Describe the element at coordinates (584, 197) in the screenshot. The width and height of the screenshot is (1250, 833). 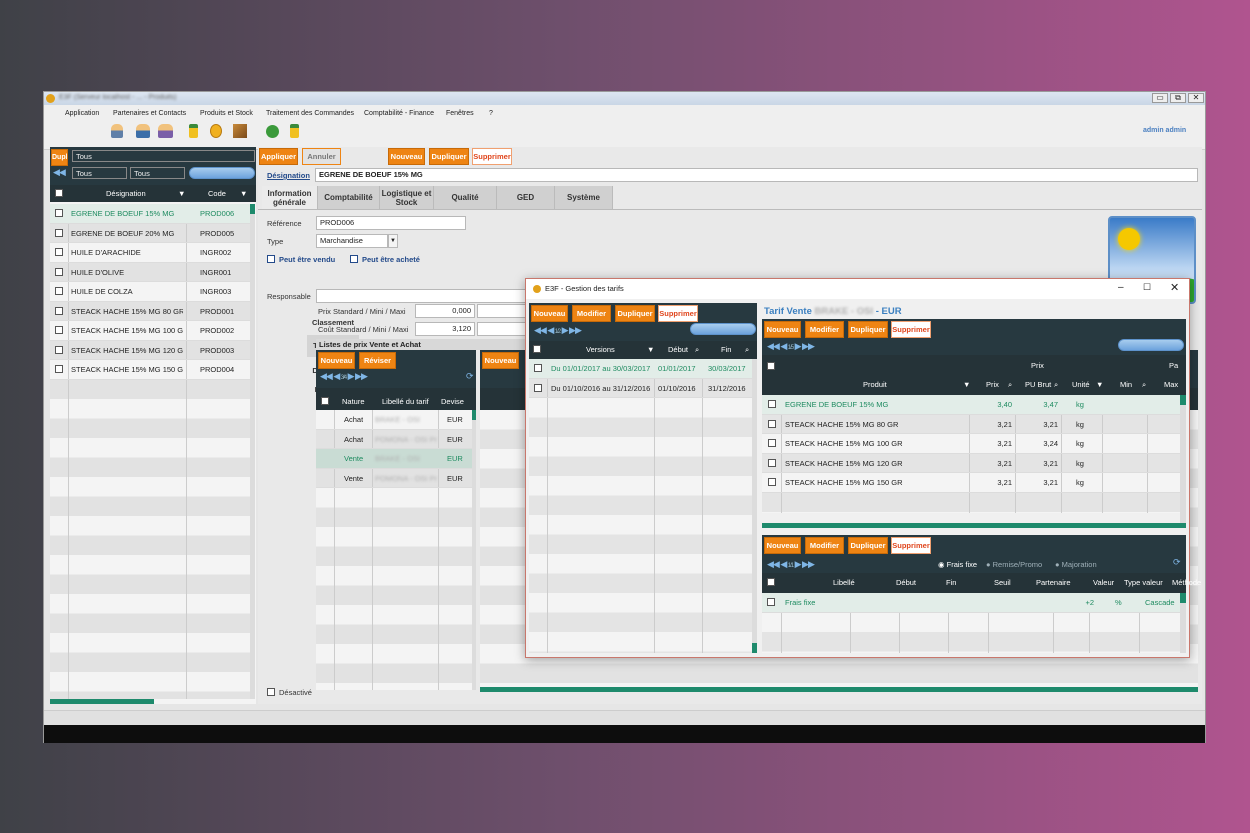
I see `tab-systeme: Système` at that location.